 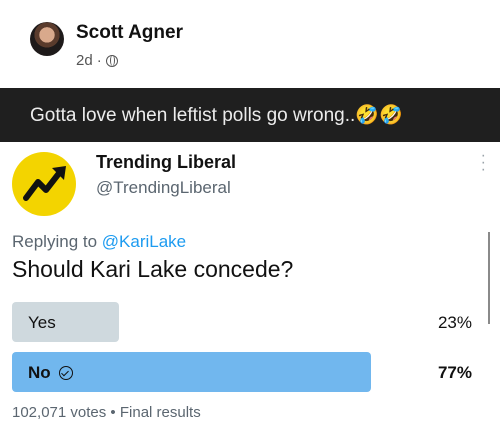 I want to click on poll-option-label: Yes, so click(x=42, y=322).